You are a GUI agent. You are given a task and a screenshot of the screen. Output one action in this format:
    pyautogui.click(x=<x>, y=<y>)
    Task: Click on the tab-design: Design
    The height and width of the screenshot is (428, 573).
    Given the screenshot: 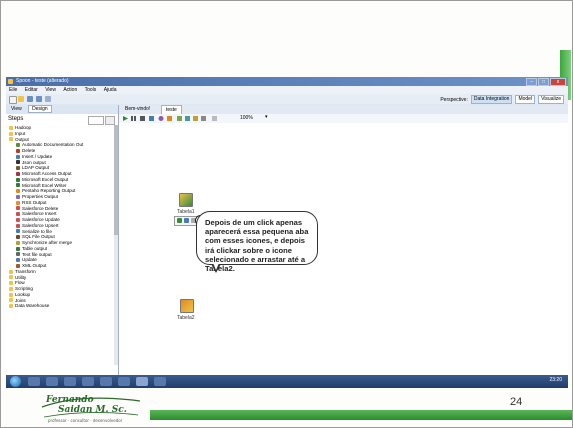 What is the action you would take?
    pyautogui.click(x=40, y=109)
    